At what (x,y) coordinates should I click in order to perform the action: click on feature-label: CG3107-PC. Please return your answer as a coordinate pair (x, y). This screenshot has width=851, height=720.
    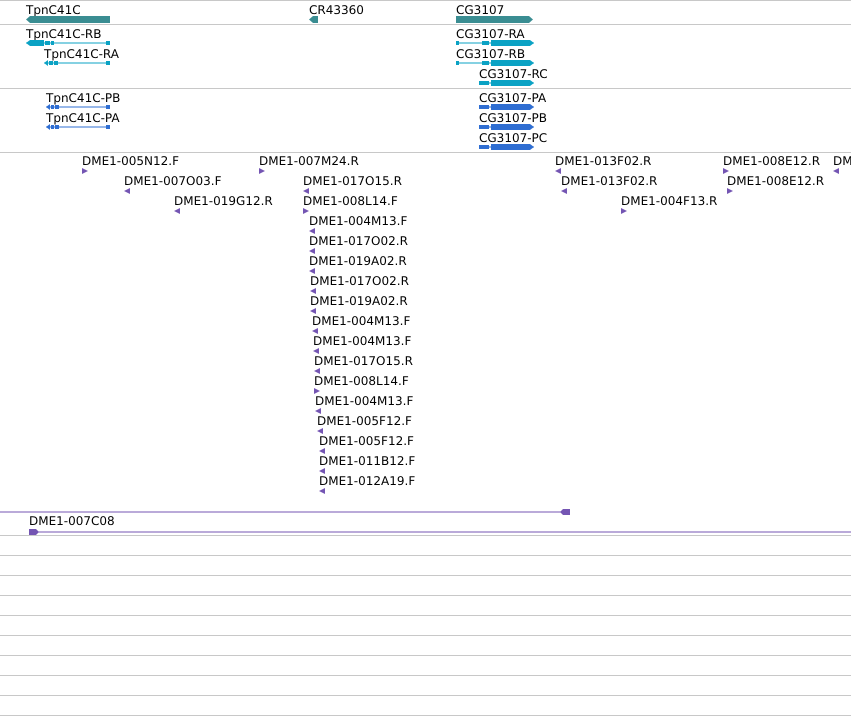
    Looking at the image, I should click on (513, 138).